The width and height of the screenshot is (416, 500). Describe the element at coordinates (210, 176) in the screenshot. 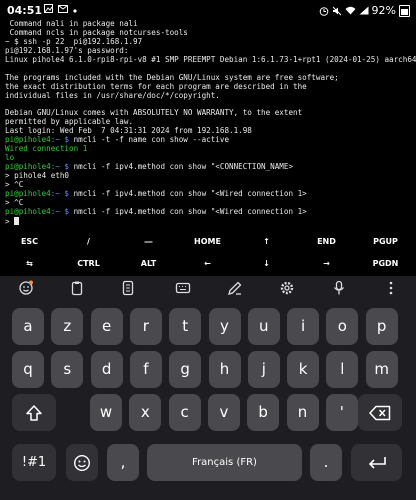

I see `terminal-line: > pihole4 eth0` at that location.